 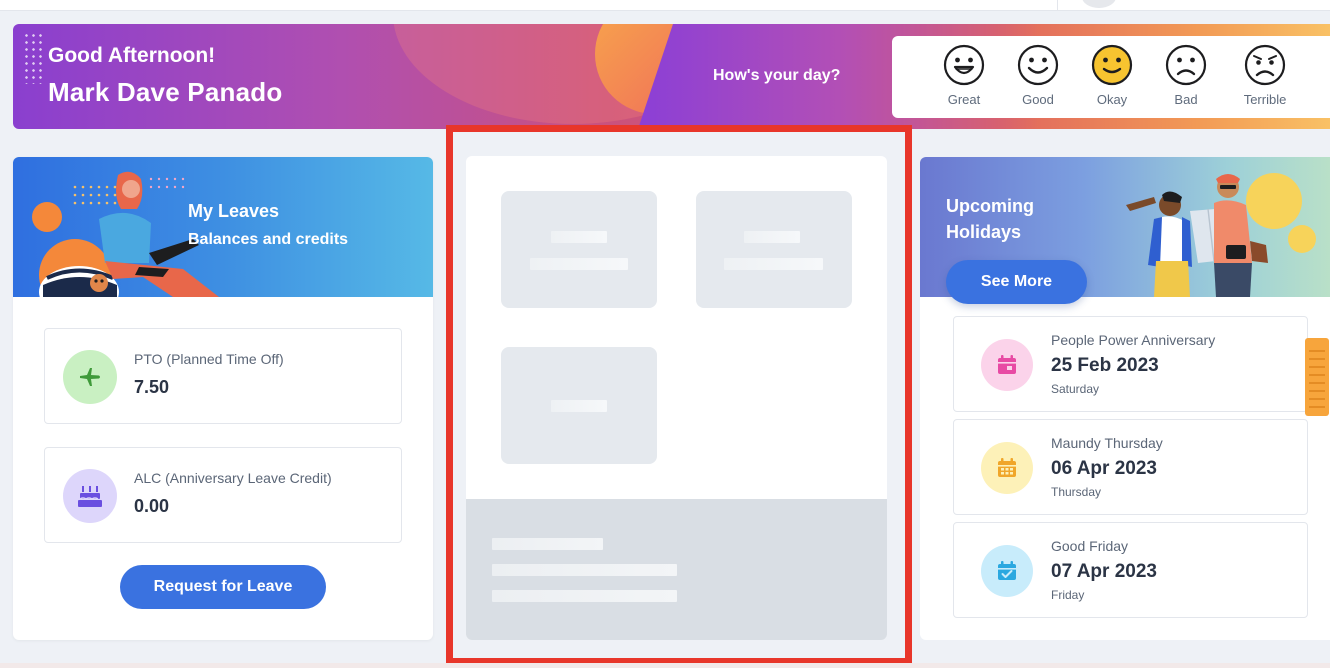 I want to click on holiday-item: Good Friday 07 Apr 2023 Friday, so click(x=1130, y=570).